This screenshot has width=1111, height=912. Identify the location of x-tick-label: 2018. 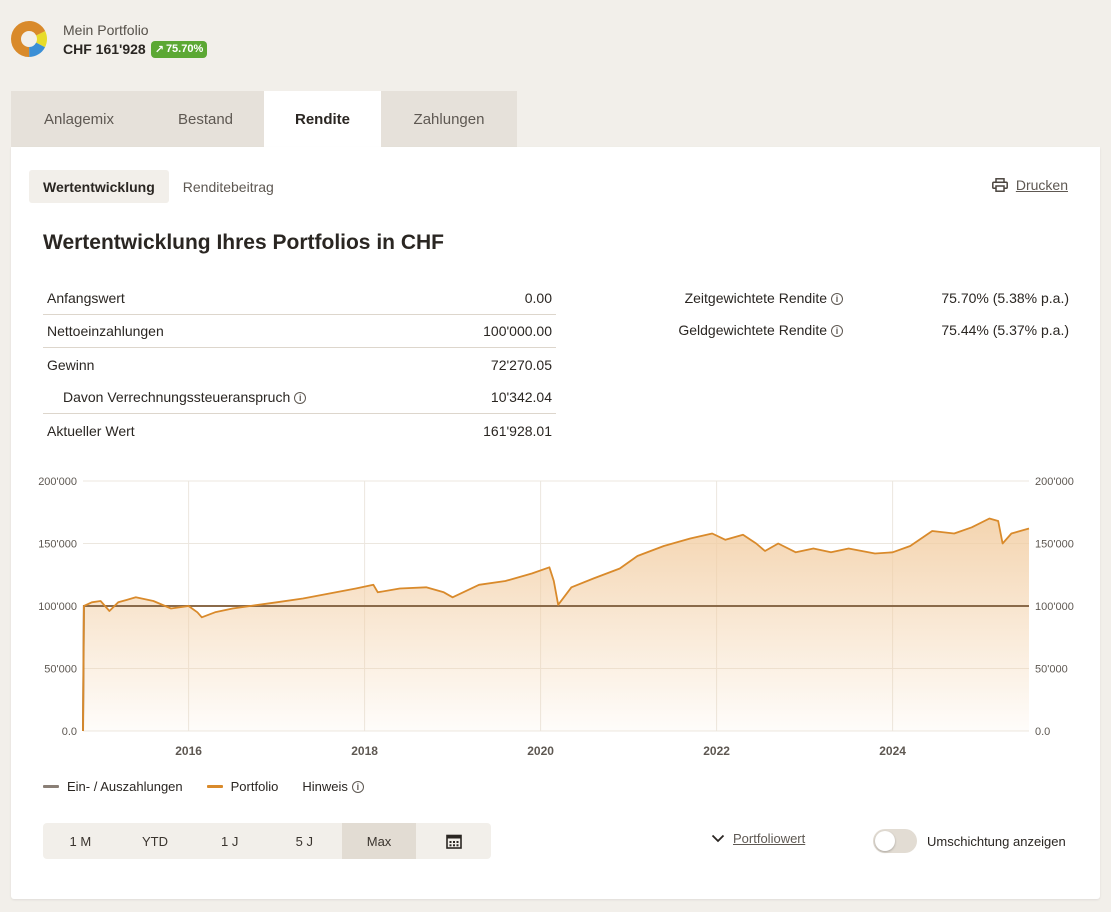
(364, 751).